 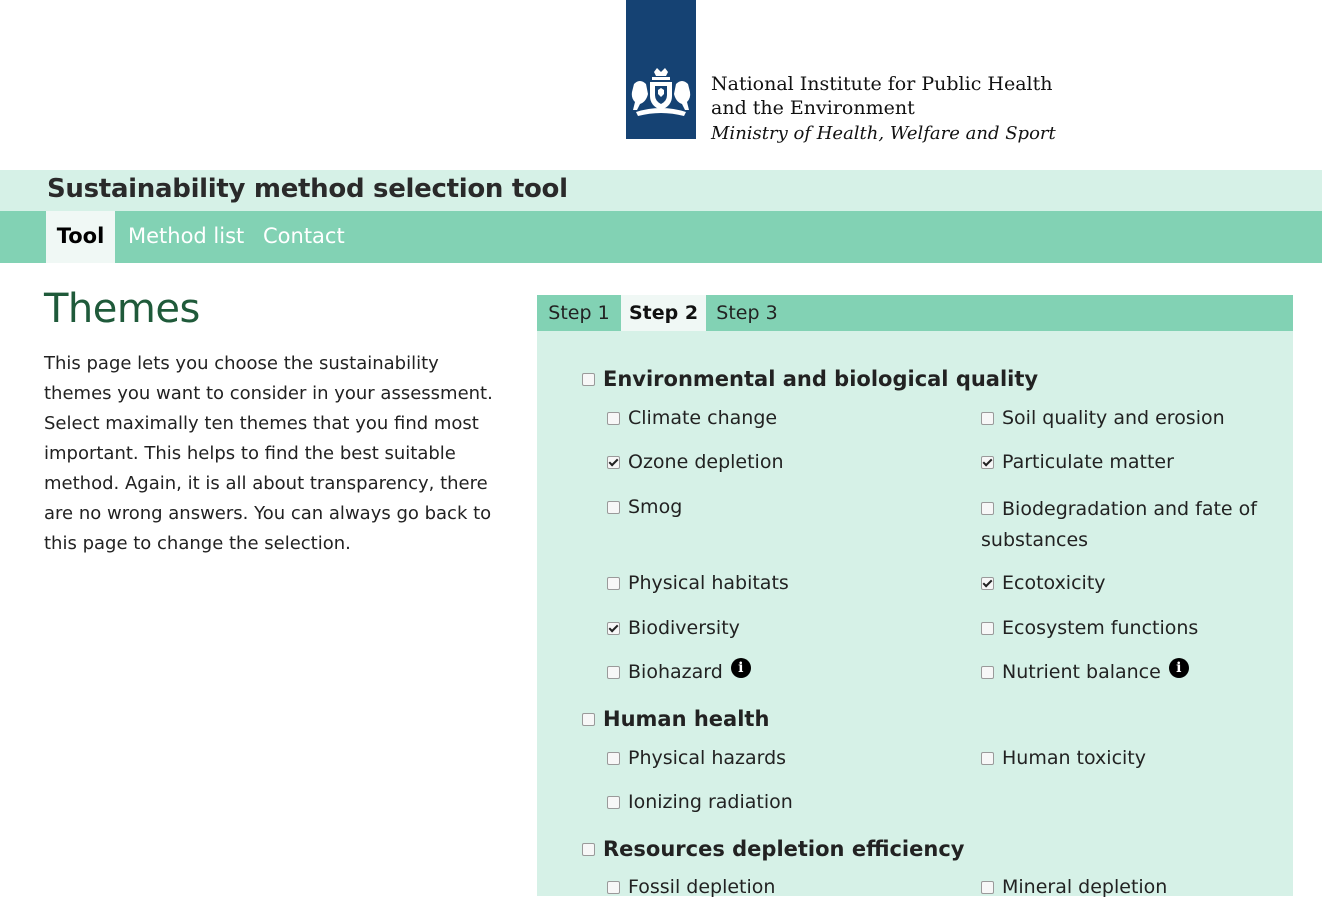 I want to click on tab-step-2: Step 2, so click(x=663, y=313).